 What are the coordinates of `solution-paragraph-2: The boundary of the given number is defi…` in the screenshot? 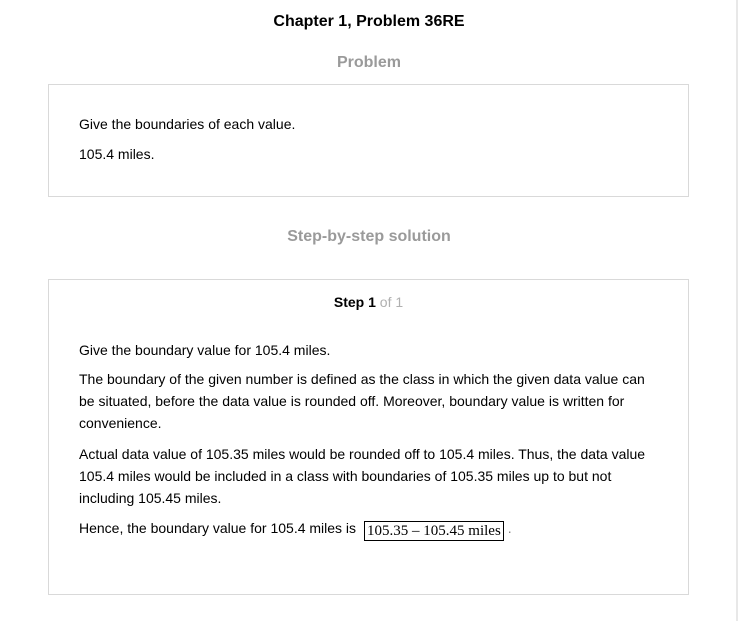 It's located at (362, 401).